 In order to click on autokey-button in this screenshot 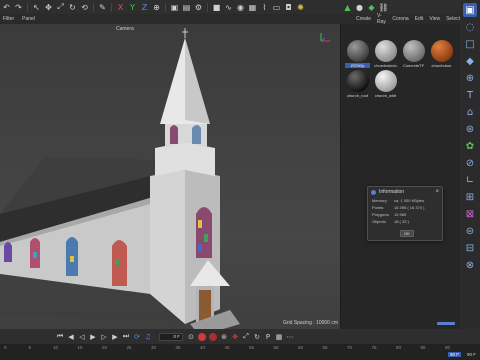, I will do `click(213, 336)`.